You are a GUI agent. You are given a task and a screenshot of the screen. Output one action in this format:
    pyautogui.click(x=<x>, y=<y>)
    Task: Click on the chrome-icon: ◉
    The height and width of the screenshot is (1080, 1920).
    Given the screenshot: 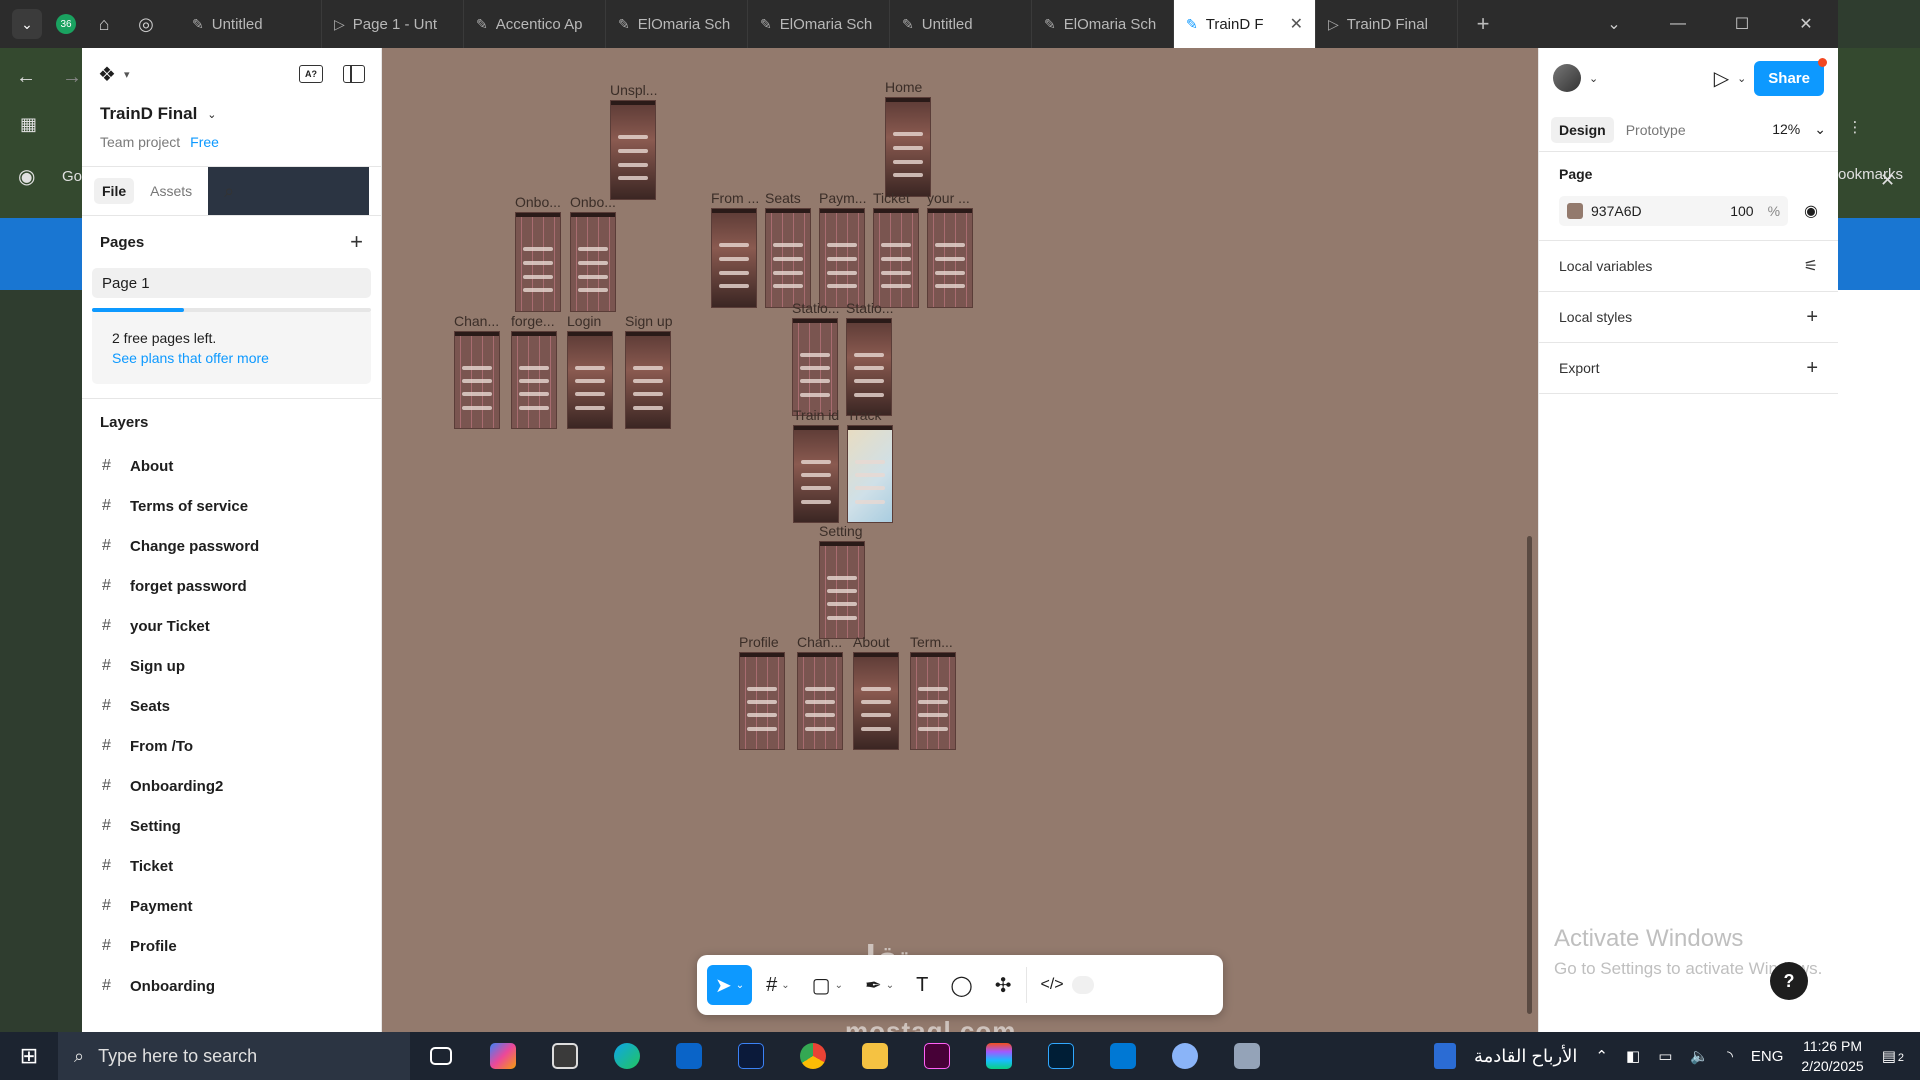 What is the action you would take?
    pyautogui.click(x=26, y=176)
    